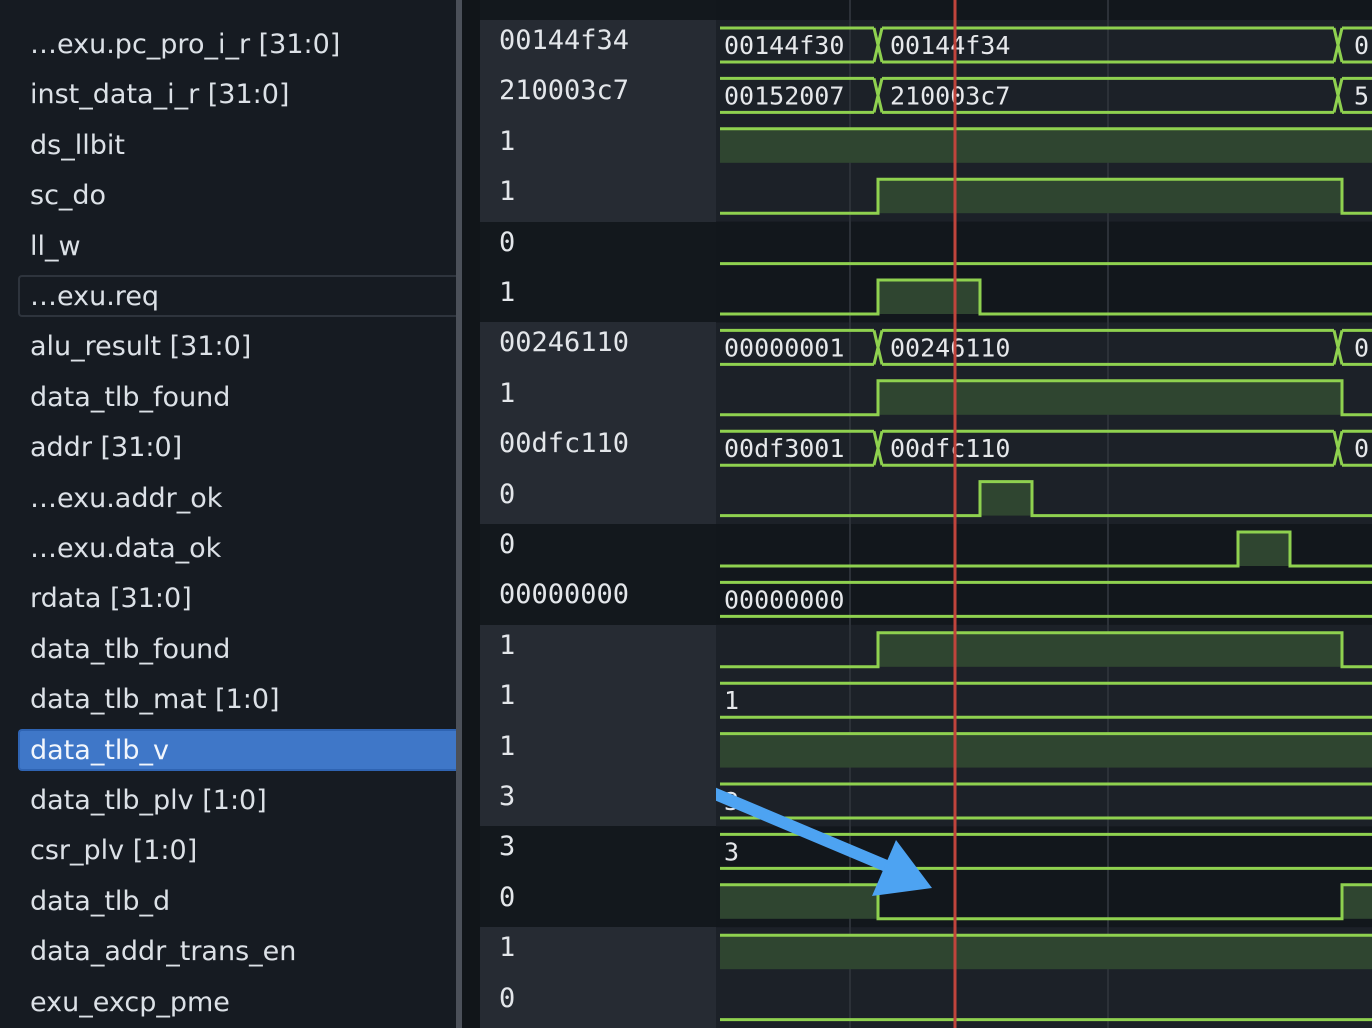  I want to click on bus-value-label: 00246110, so click(950, 347).